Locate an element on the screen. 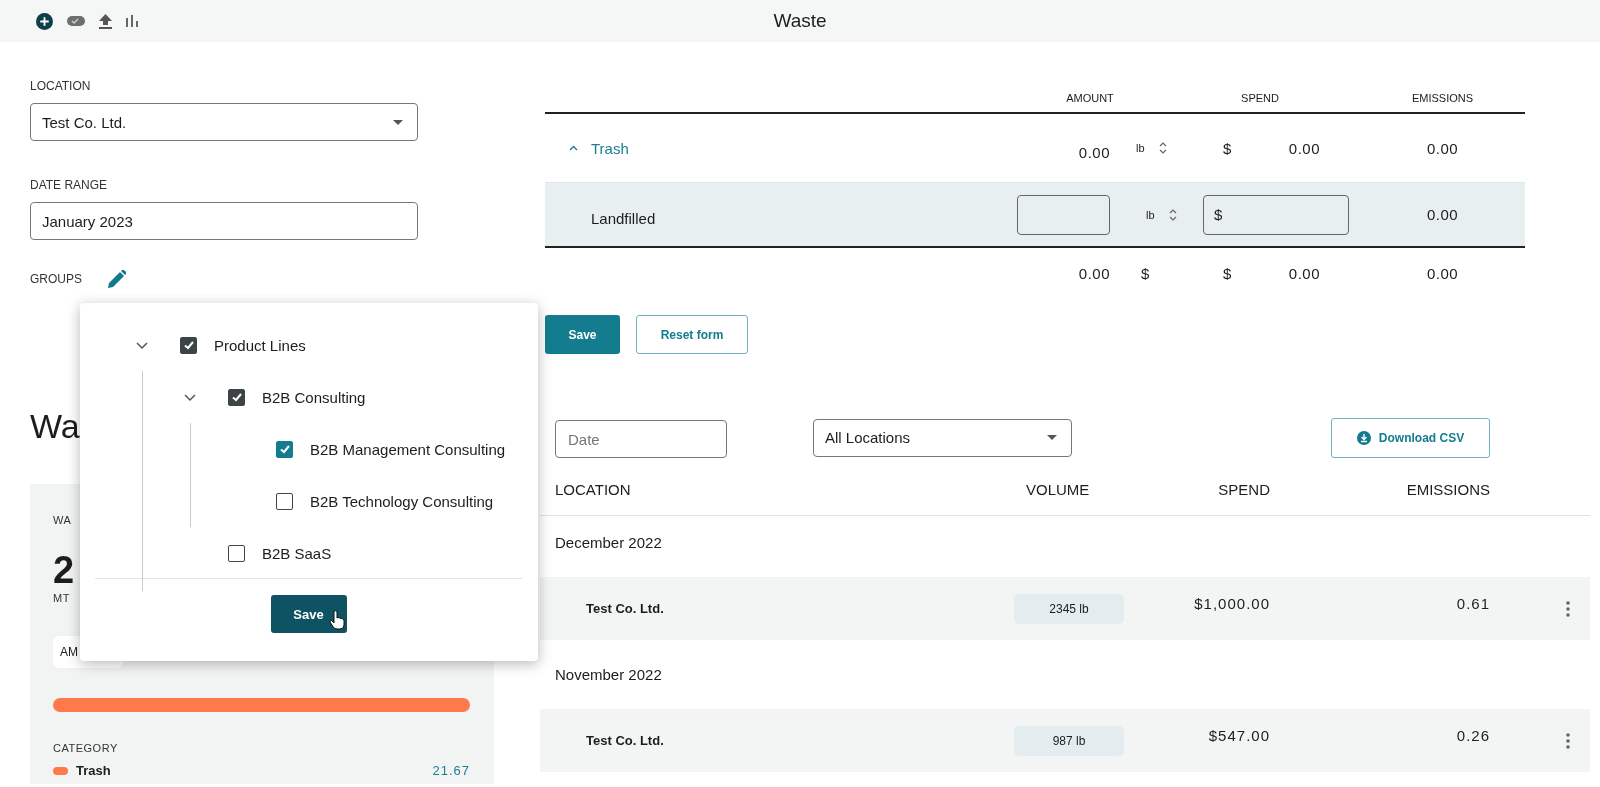 The height and width of the screenshot is (787, 1600). total-emissions: 0.00 is located at coordinates (1442, 273).